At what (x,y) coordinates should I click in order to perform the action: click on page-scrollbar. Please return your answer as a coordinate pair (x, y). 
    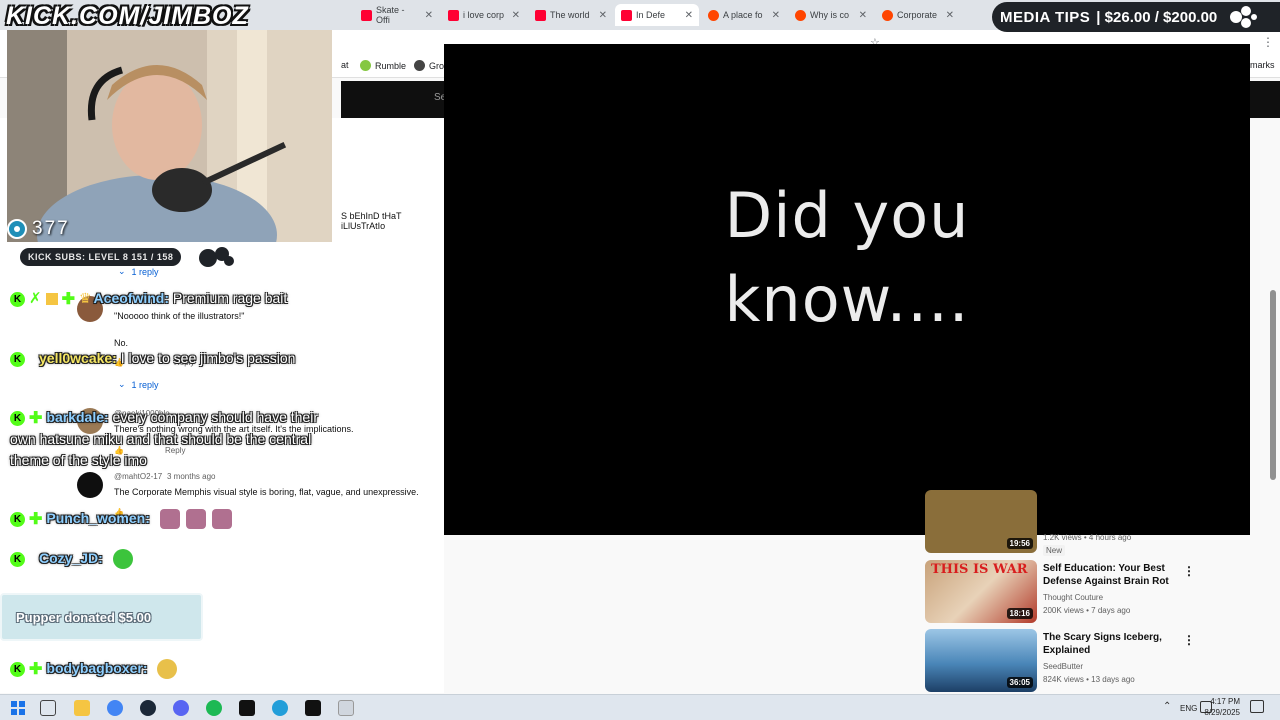
    Looking at the image, I should click on (1273, 385).